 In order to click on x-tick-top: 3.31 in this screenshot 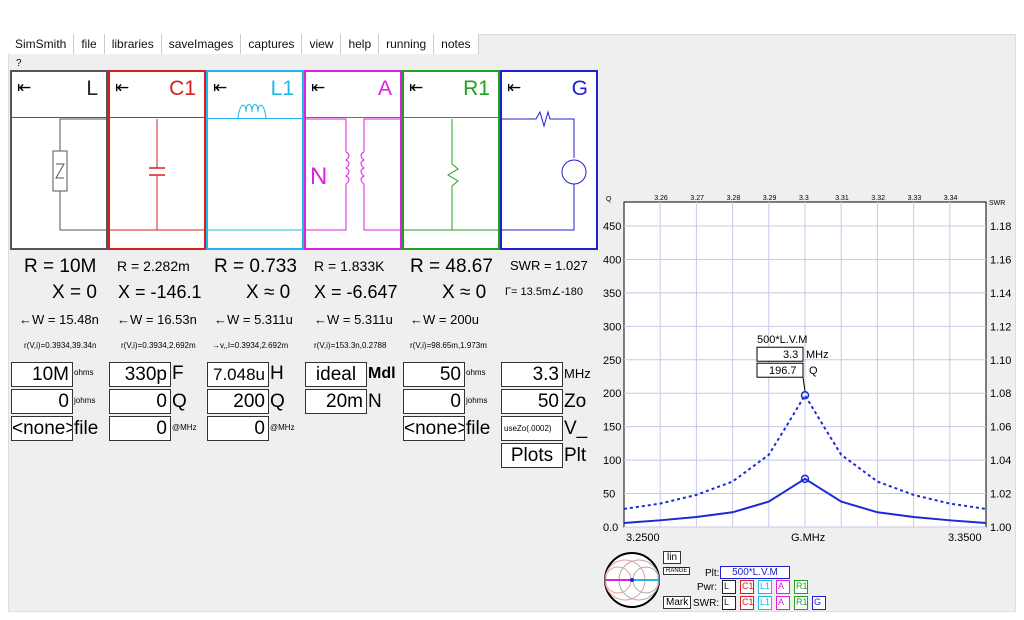, I will do `click(842, 198)`.